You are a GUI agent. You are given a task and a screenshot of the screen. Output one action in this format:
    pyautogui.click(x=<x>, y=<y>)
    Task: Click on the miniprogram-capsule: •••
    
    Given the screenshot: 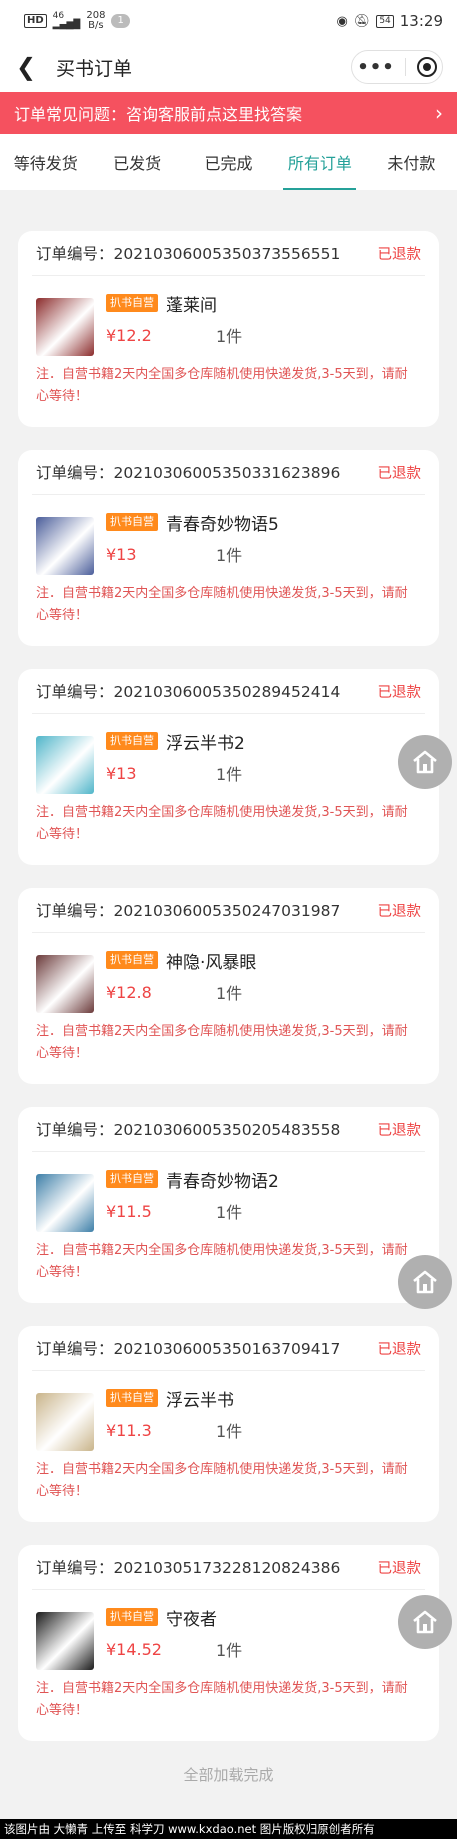 What is the action you would take?
    pyautogui.click(x=397, y=67)
    